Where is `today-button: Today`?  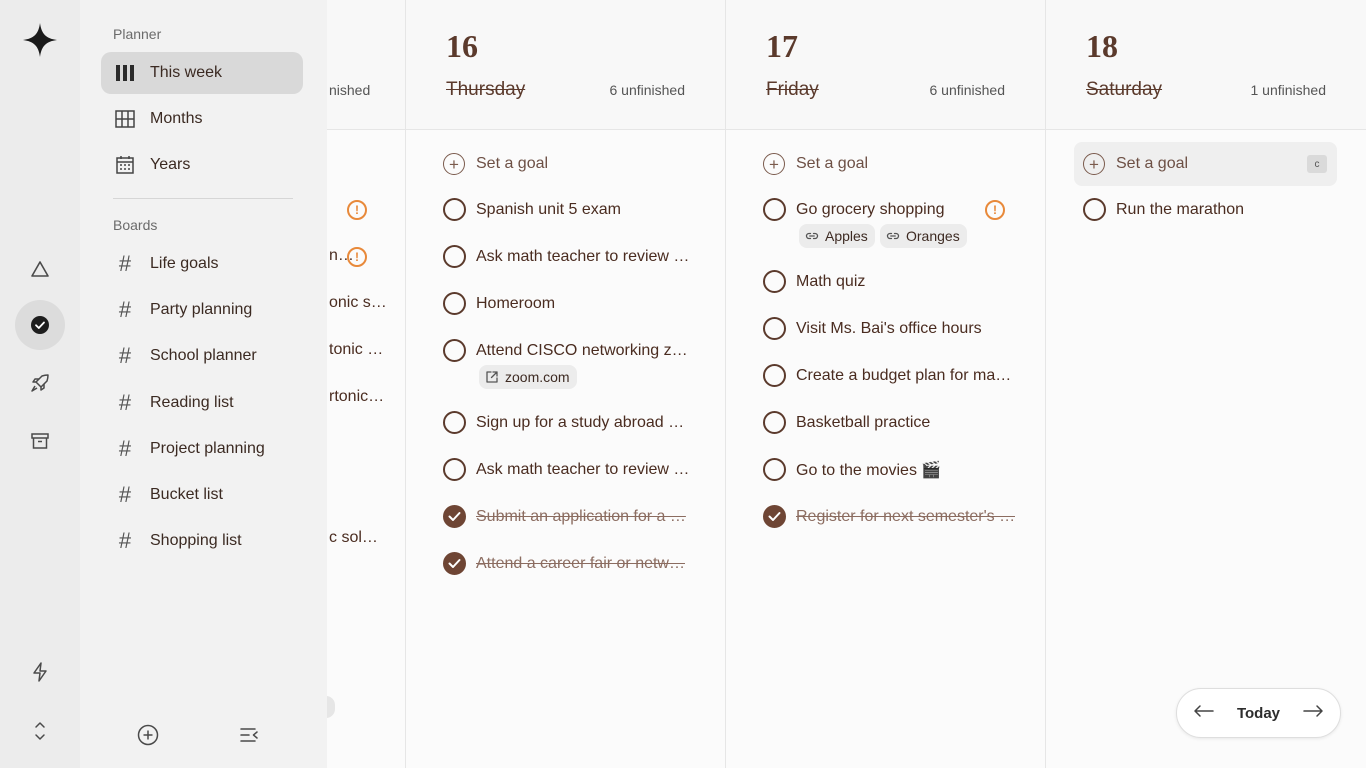 today-button: Today is located at coordinates (1258, 713).